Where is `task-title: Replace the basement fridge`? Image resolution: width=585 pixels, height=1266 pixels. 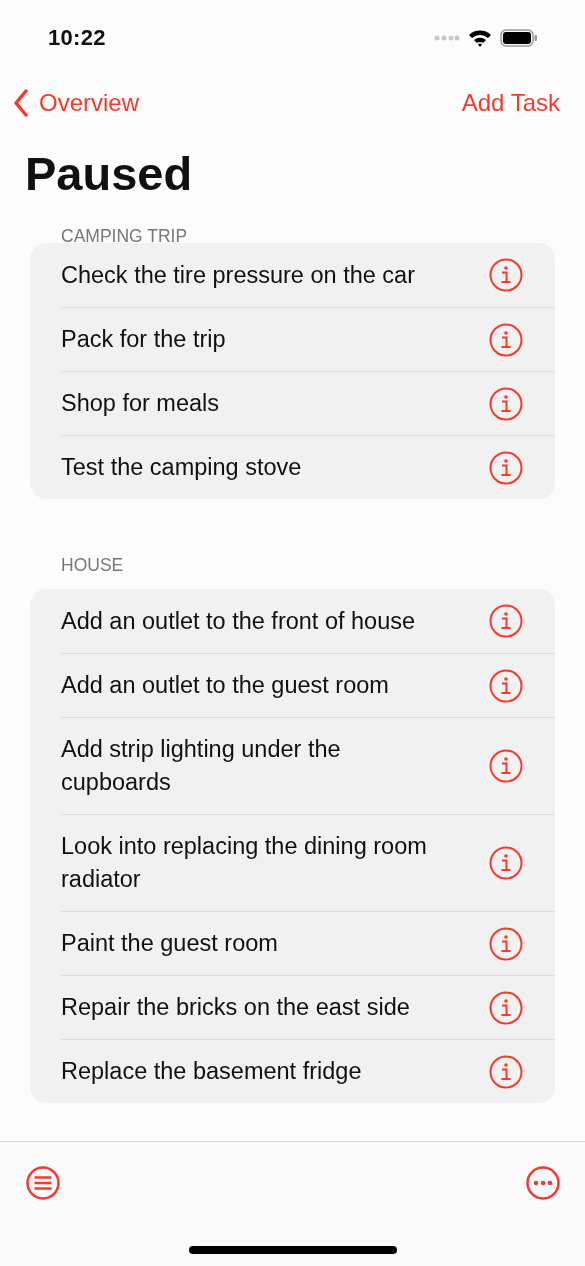
task-title: Replace the basement fridge is located at coordinates (211, 1071).